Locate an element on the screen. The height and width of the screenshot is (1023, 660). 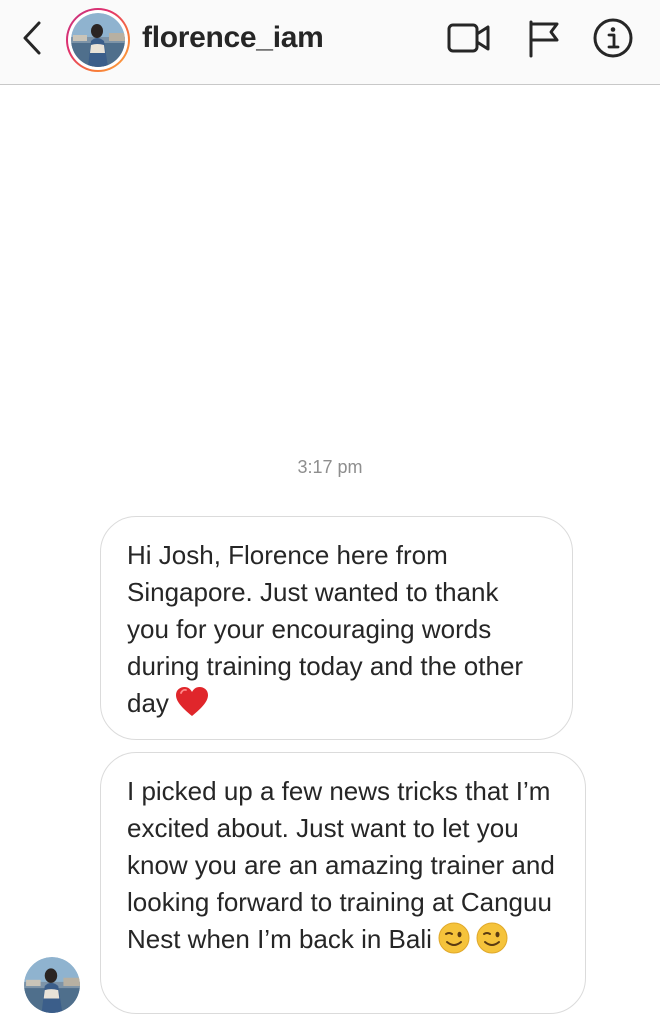
video-call-button is located at coordinates (469, 38).